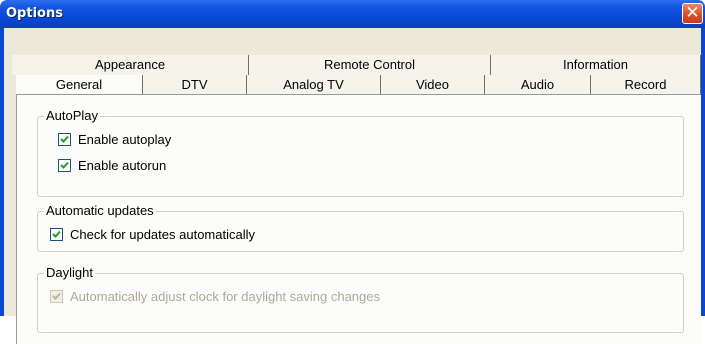 This screenshot has width=705, height=344. I want to click on daylight-group-label: Daylight, so click(69, 272).